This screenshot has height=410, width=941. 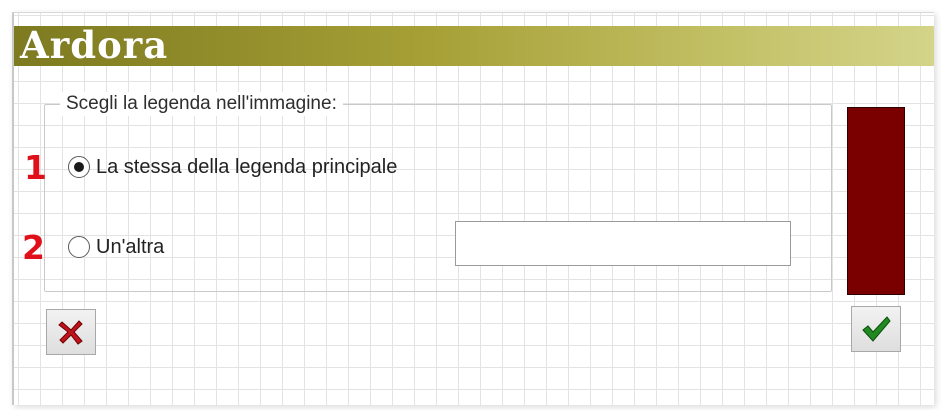 I want to click on ok-button, so click(x=876, y=329).